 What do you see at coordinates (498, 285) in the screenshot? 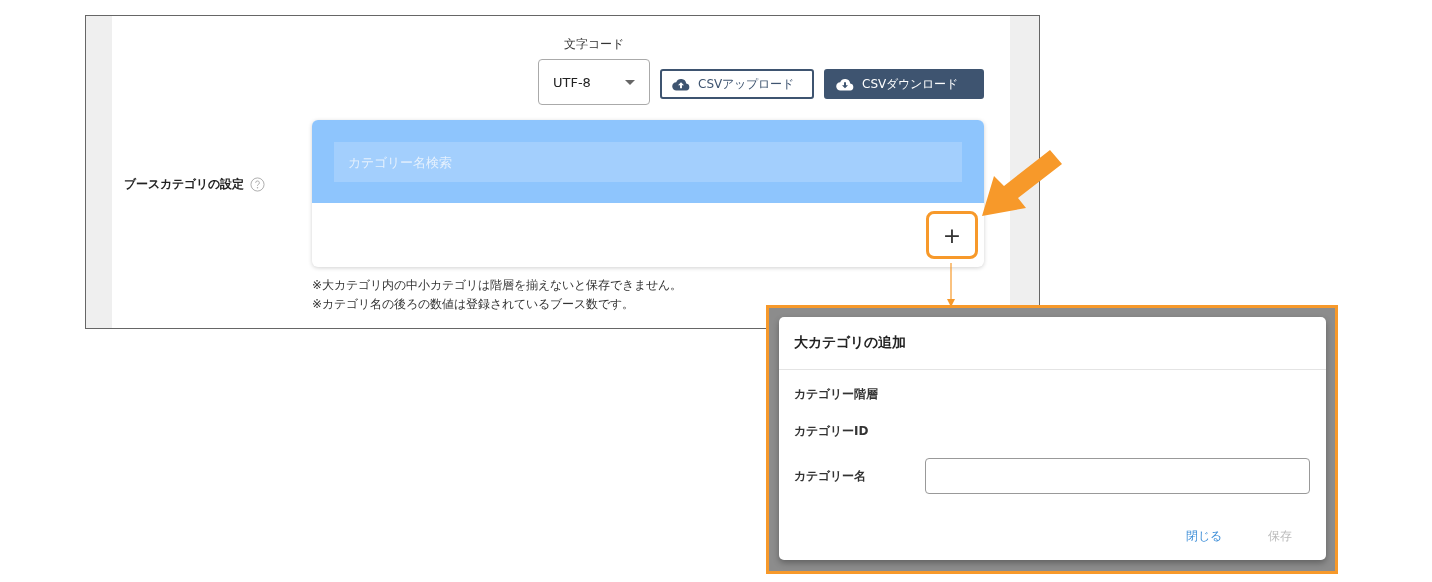
I see `note-text: ※大カテゴリ内の中小カテゴリは階層を揃えないと保存できません。` at bounding box center [498, 285].